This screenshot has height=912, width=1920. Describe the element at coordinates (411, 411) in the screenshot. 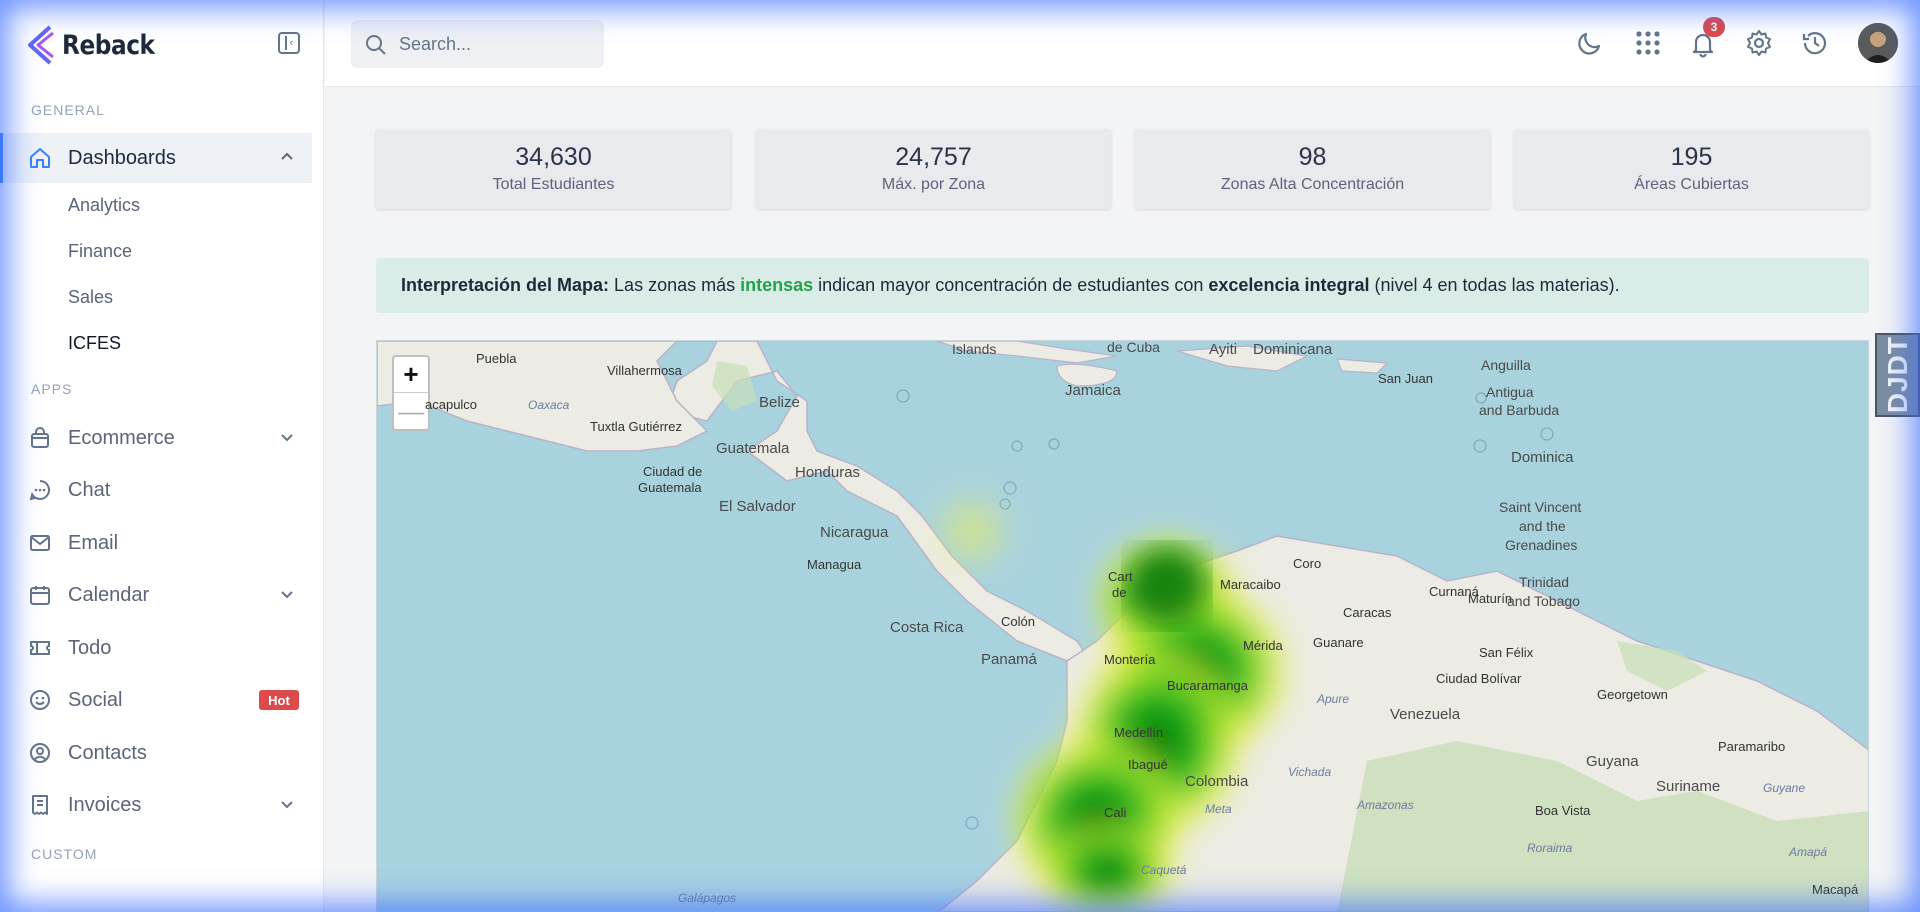

I see `zoom-out-button: —` at that location.